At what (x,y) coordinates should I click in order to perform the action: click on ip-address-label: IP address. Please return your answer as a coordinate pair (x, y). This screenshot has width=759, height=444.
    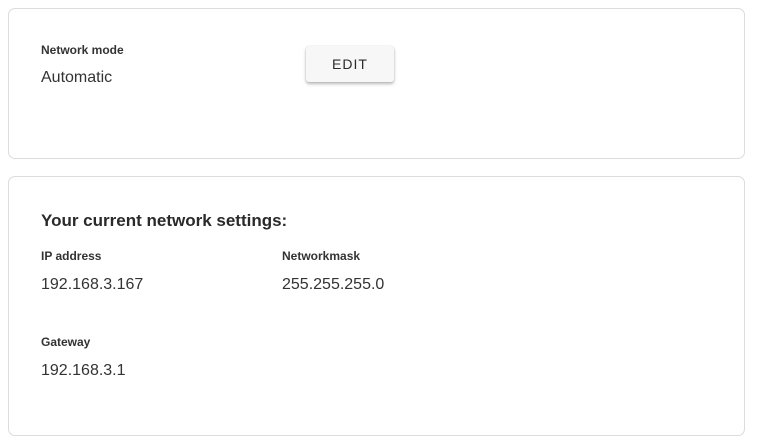
    Looking at the image, I should click on (71, 256).